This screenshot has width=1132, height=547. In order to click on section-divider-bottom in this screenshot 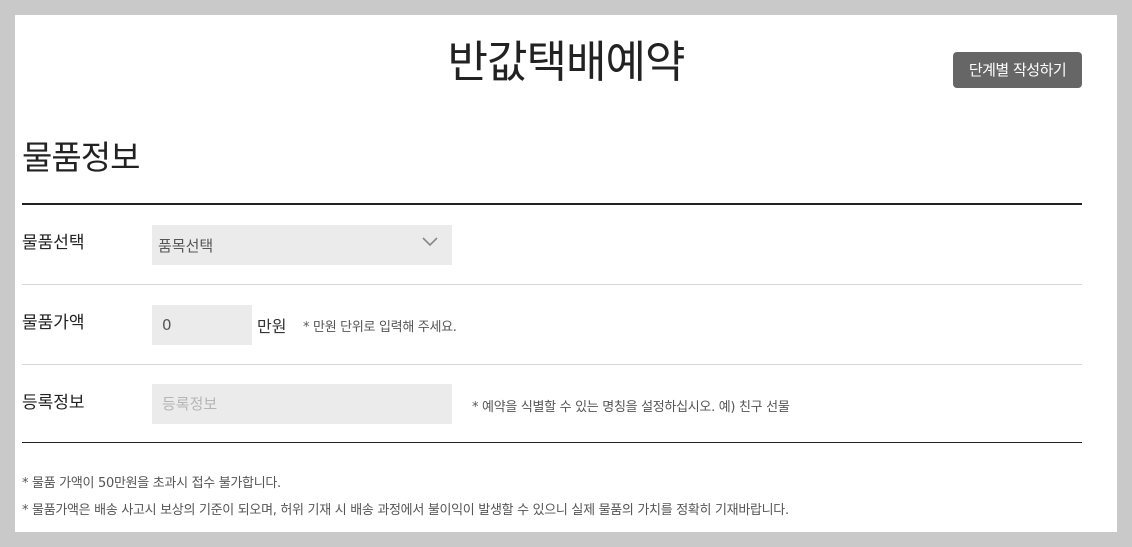, I will do `click(552, 442)`.